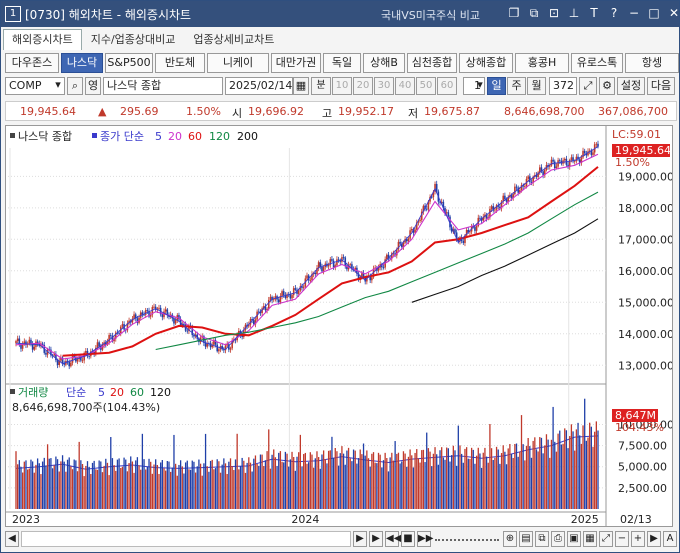 The height and width of the screenshot is (553, 680). I want to click on market-button-9: 상해종합, so click(486, 63).